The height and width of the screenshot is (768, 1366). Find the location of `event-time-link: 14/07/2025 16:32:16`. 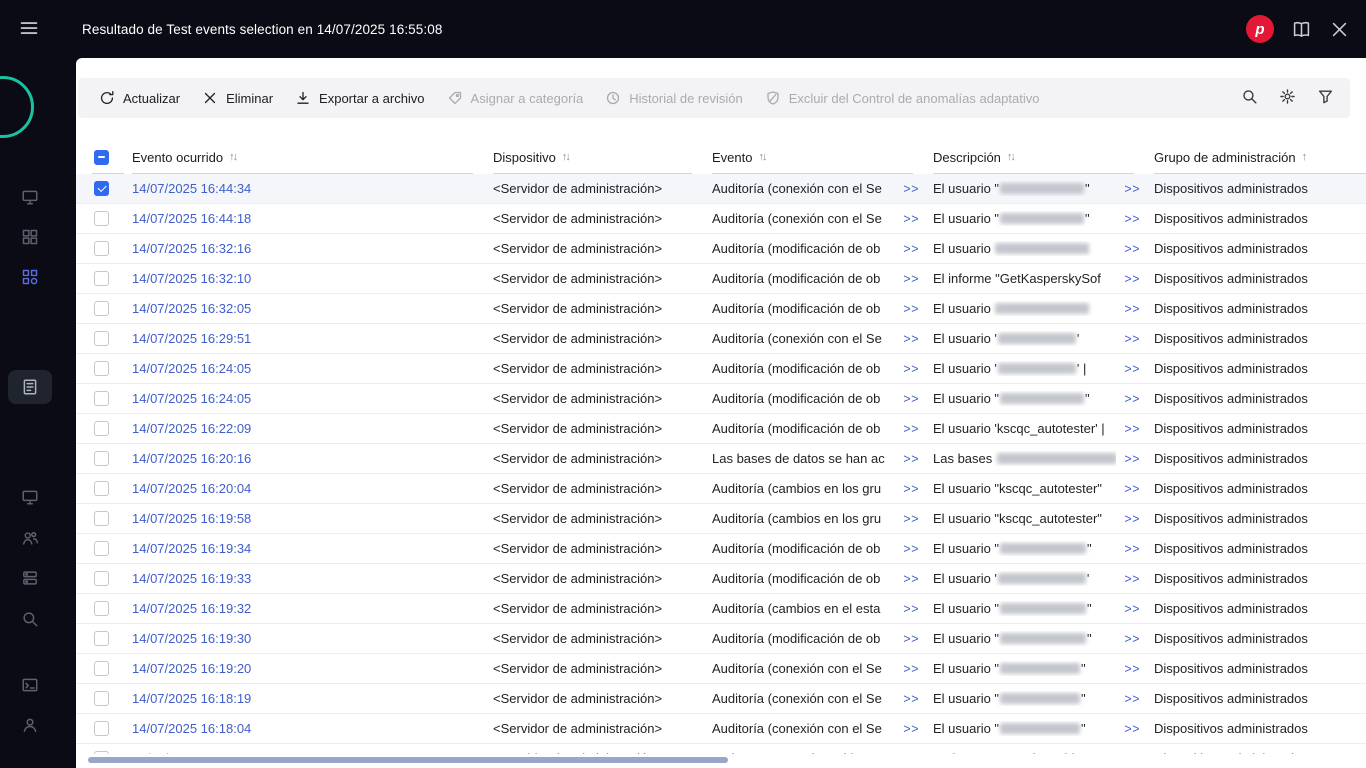

event-time-link: 14/07/2025 16:32:16 is located at coordinates (191, 248).